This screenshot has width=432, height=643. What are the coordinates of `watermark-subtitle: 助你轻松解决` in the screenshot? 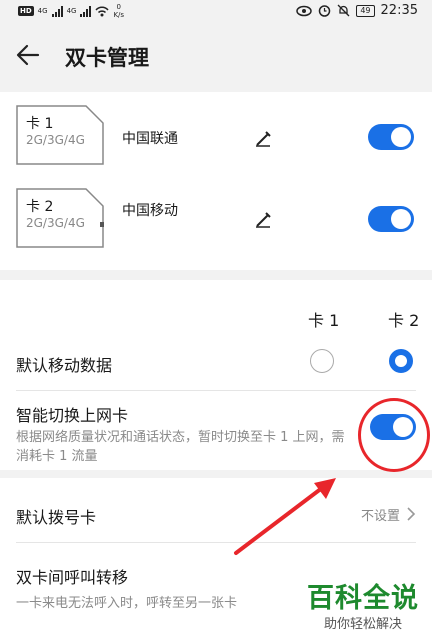 It's located at (362, 624).